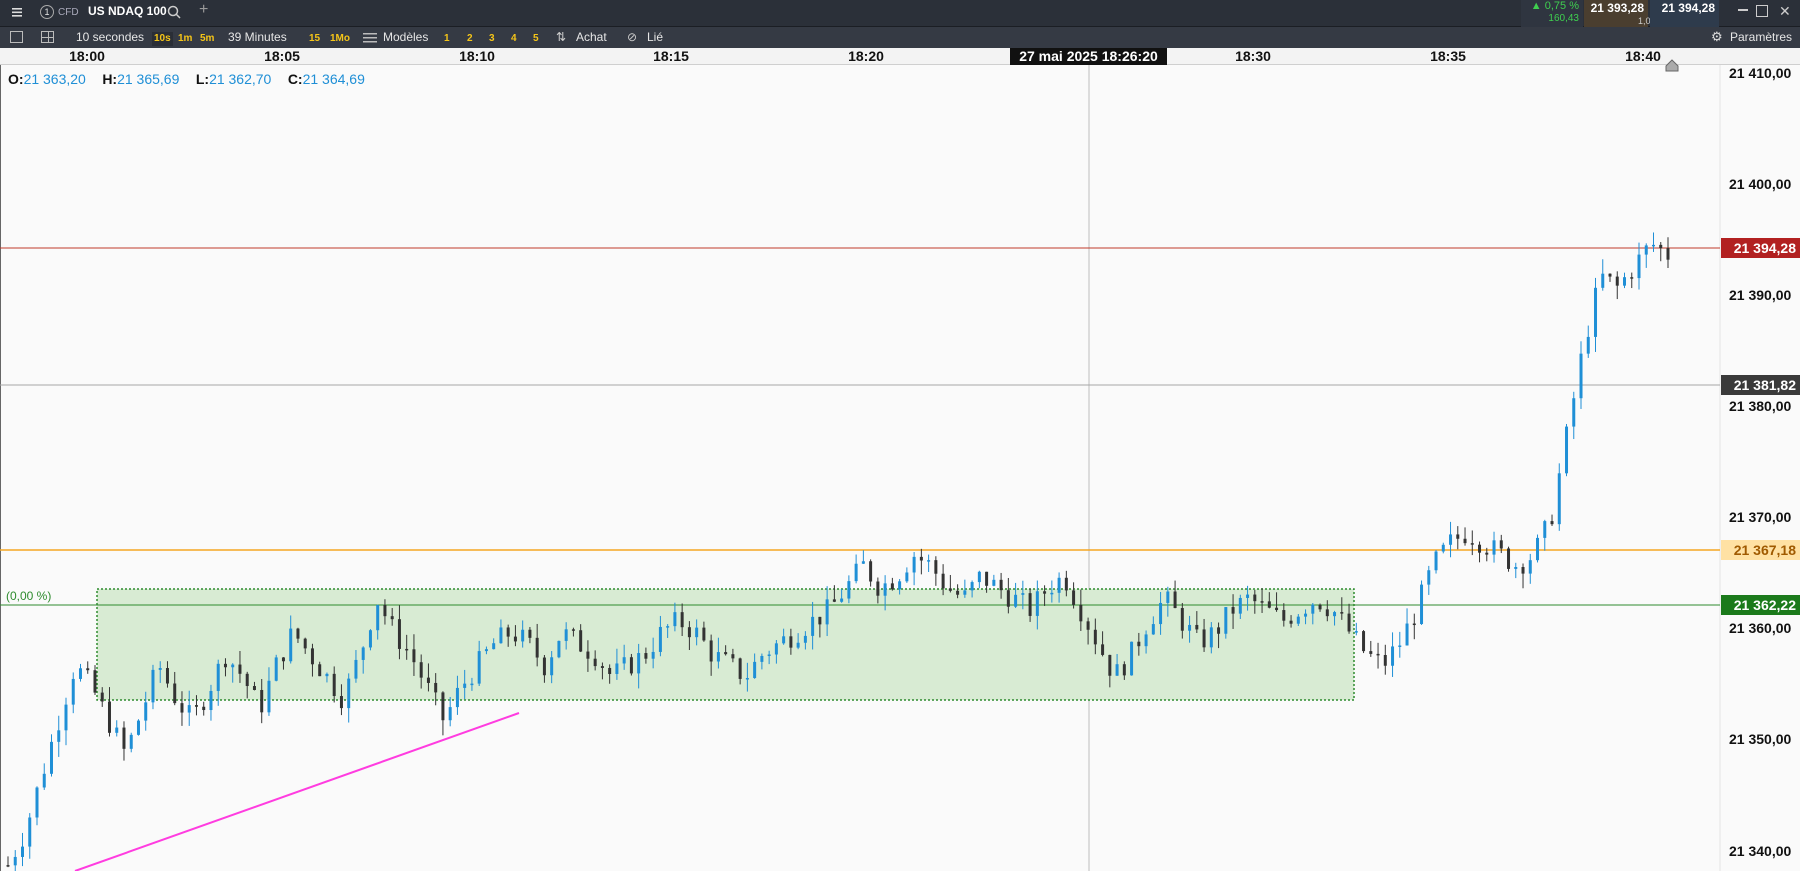  I want to click on settings-button: Paramètres, so click(1761, 37).